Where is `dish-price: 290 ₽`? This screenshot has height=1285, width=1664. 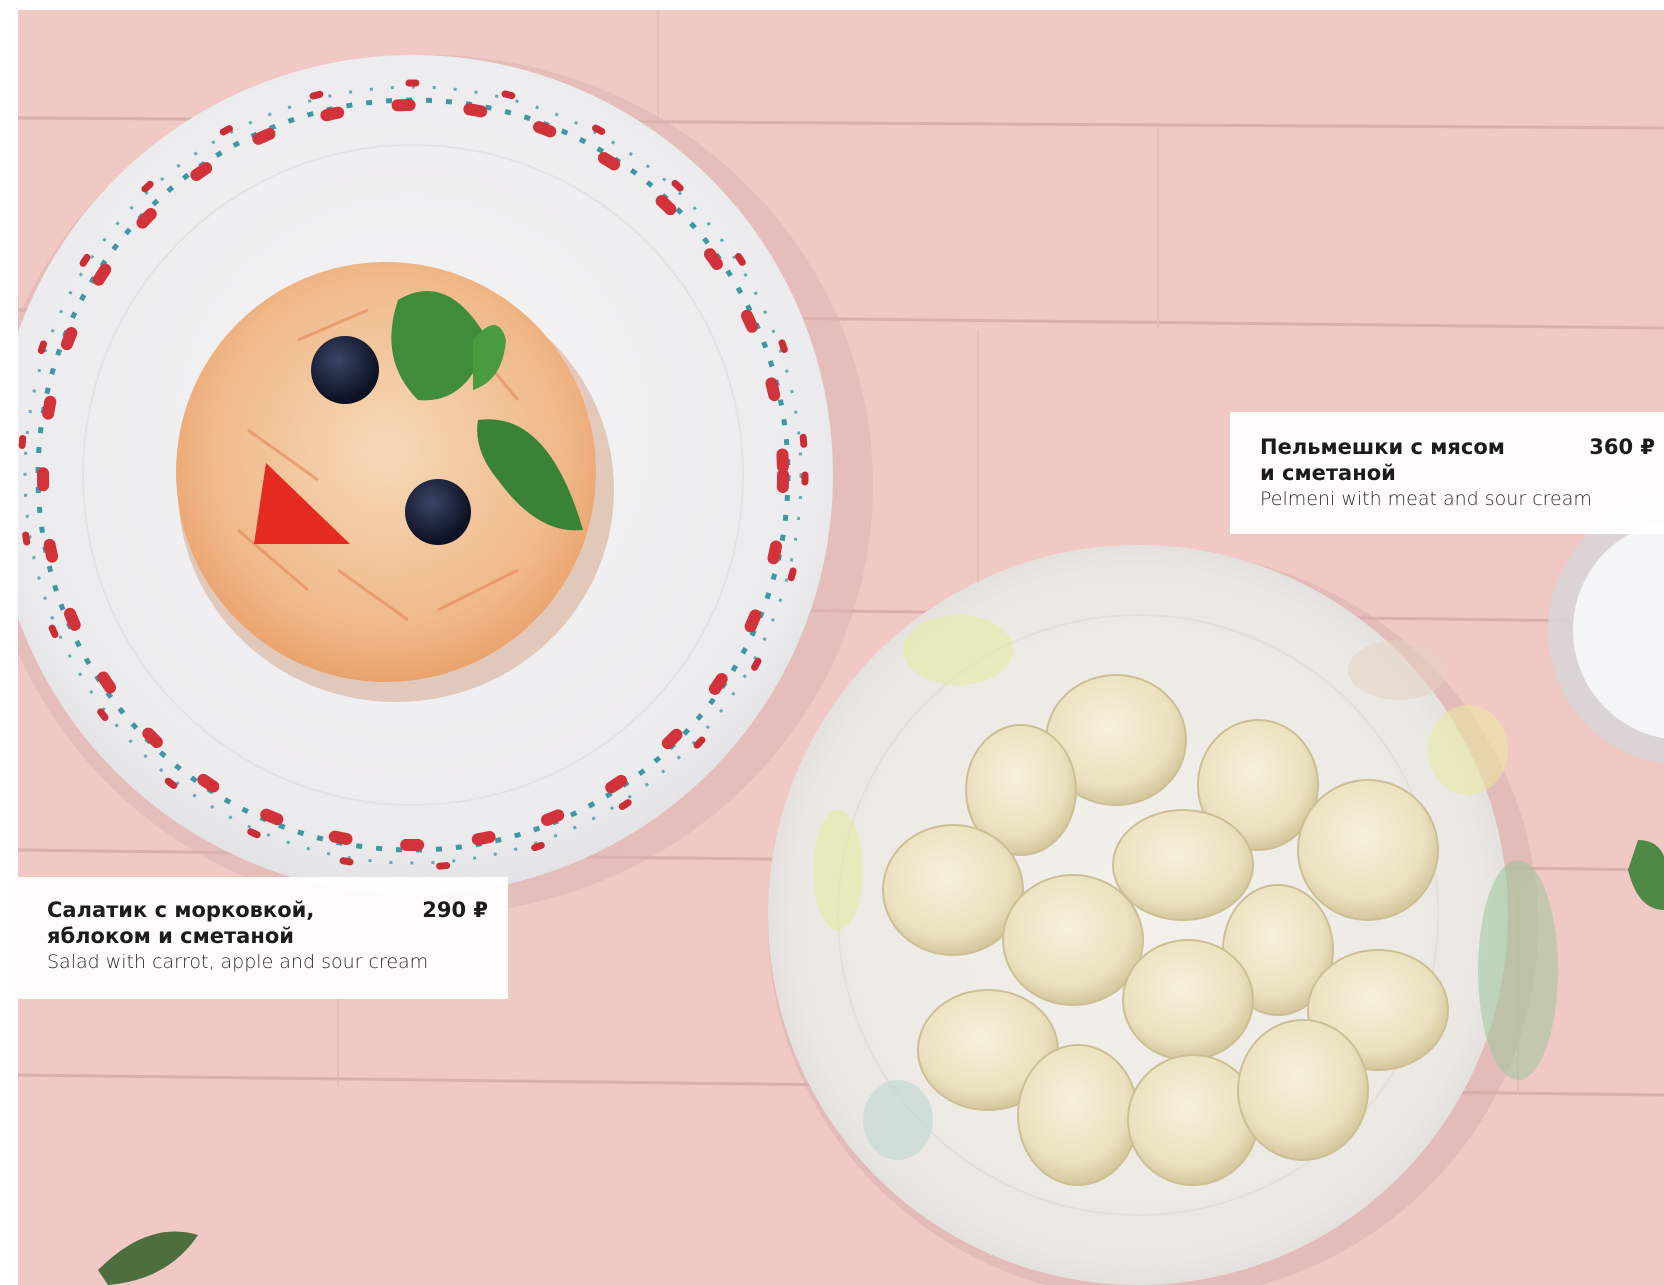 dish-price: 290 ₽ is located at coordinates (455, 910).